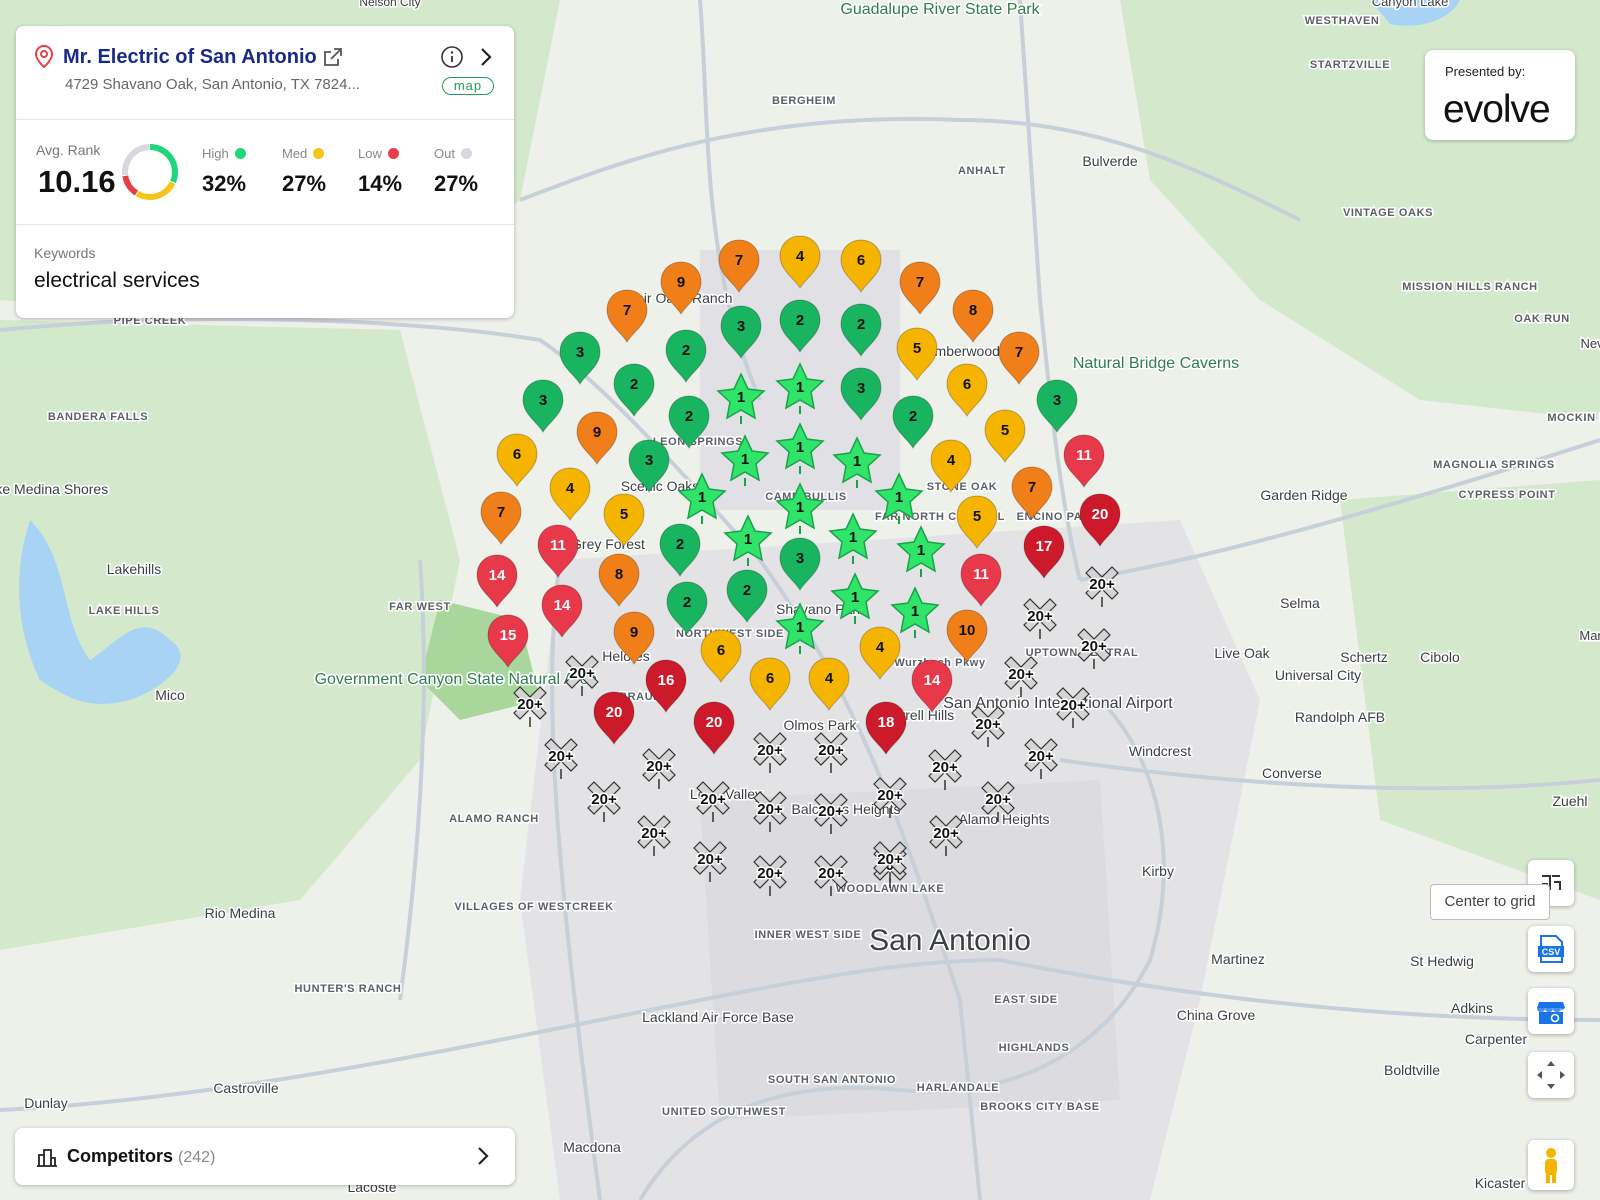 The height and width of the screenshot is (1200, 1600). Describe the element at coordinates (468, 86) in the screenshot. I see `map-badge: map` at that location.